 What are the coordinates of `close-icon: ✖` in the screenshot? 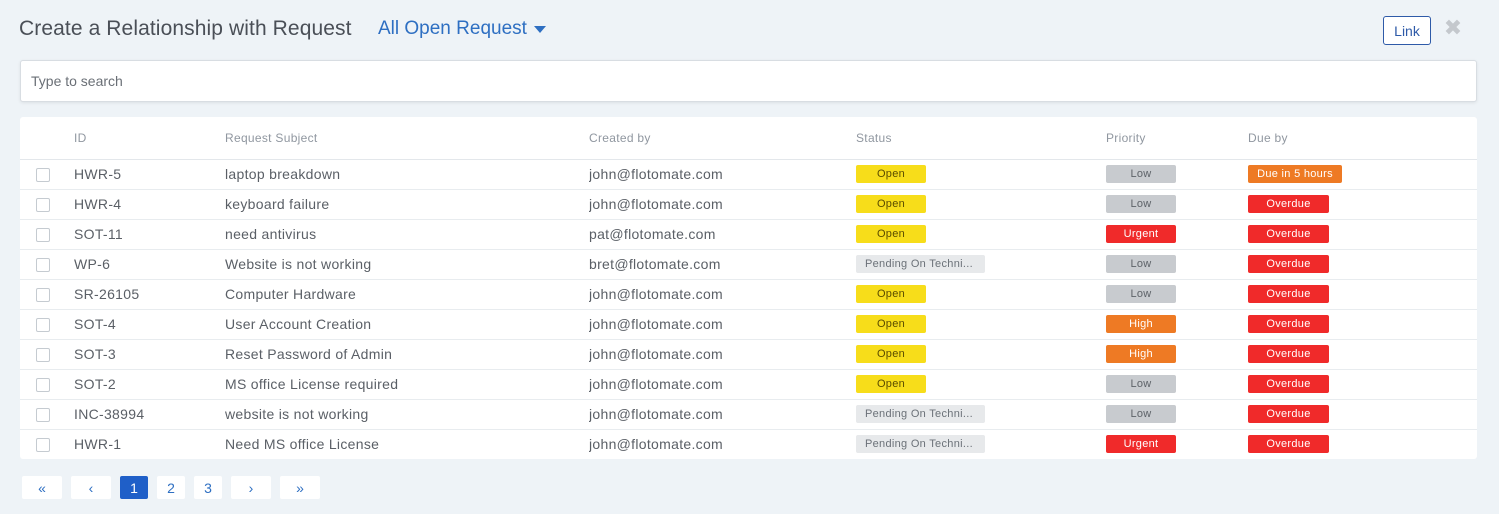 It's located at (1453, 27).